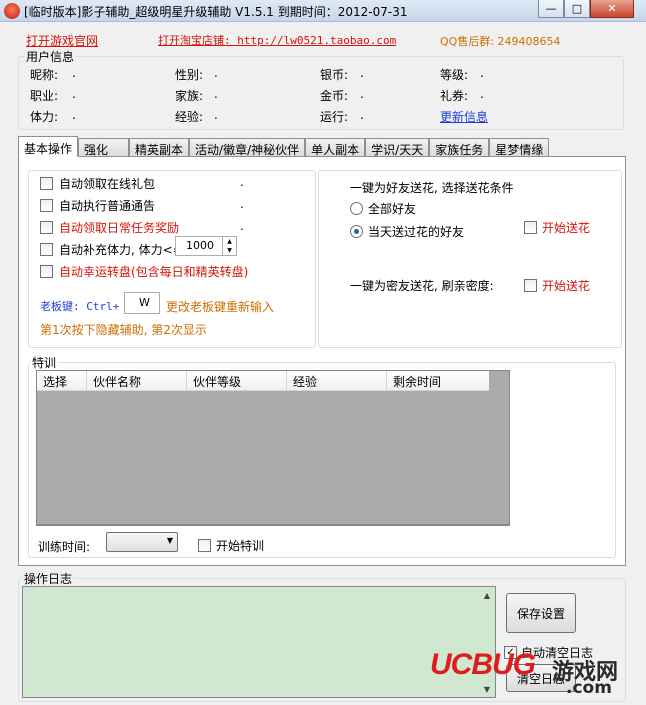  What do you see at coordinates (107, 206) in the screenshot?
I see `notice-label: 自动执行普通通告` at bounding box center [107, 206].